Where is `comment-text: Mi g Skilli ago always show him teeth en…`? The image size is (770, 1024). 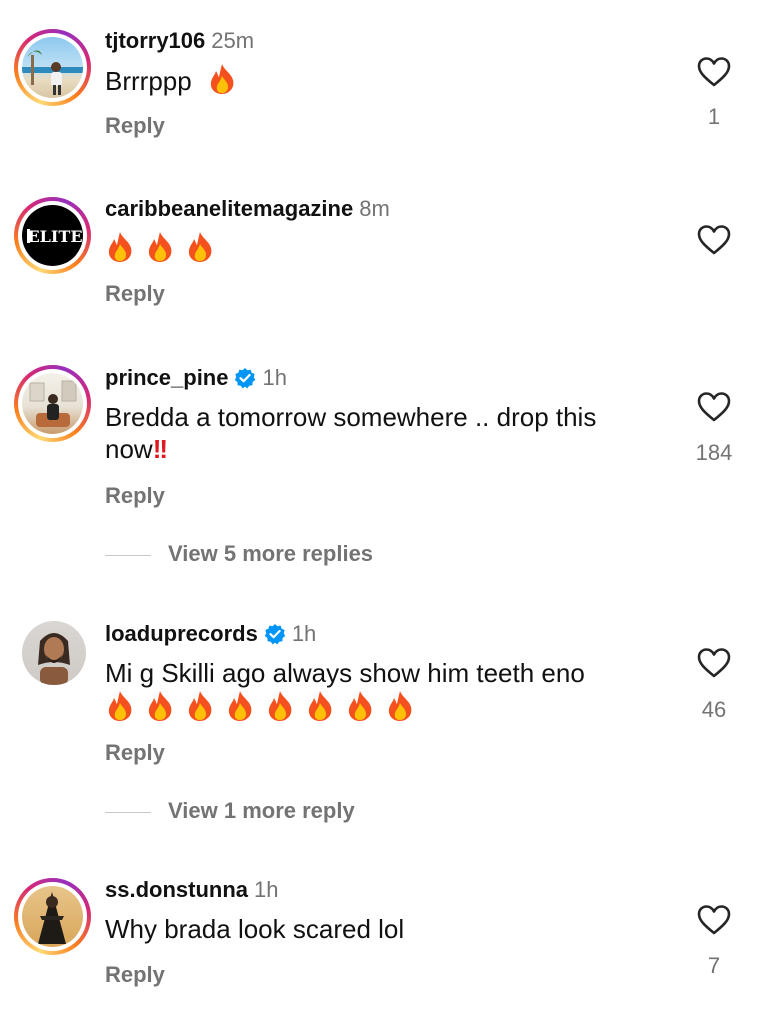
comment-text: Mi g Skilli ago always show him teeth en… is located at coordinates (387, 690).